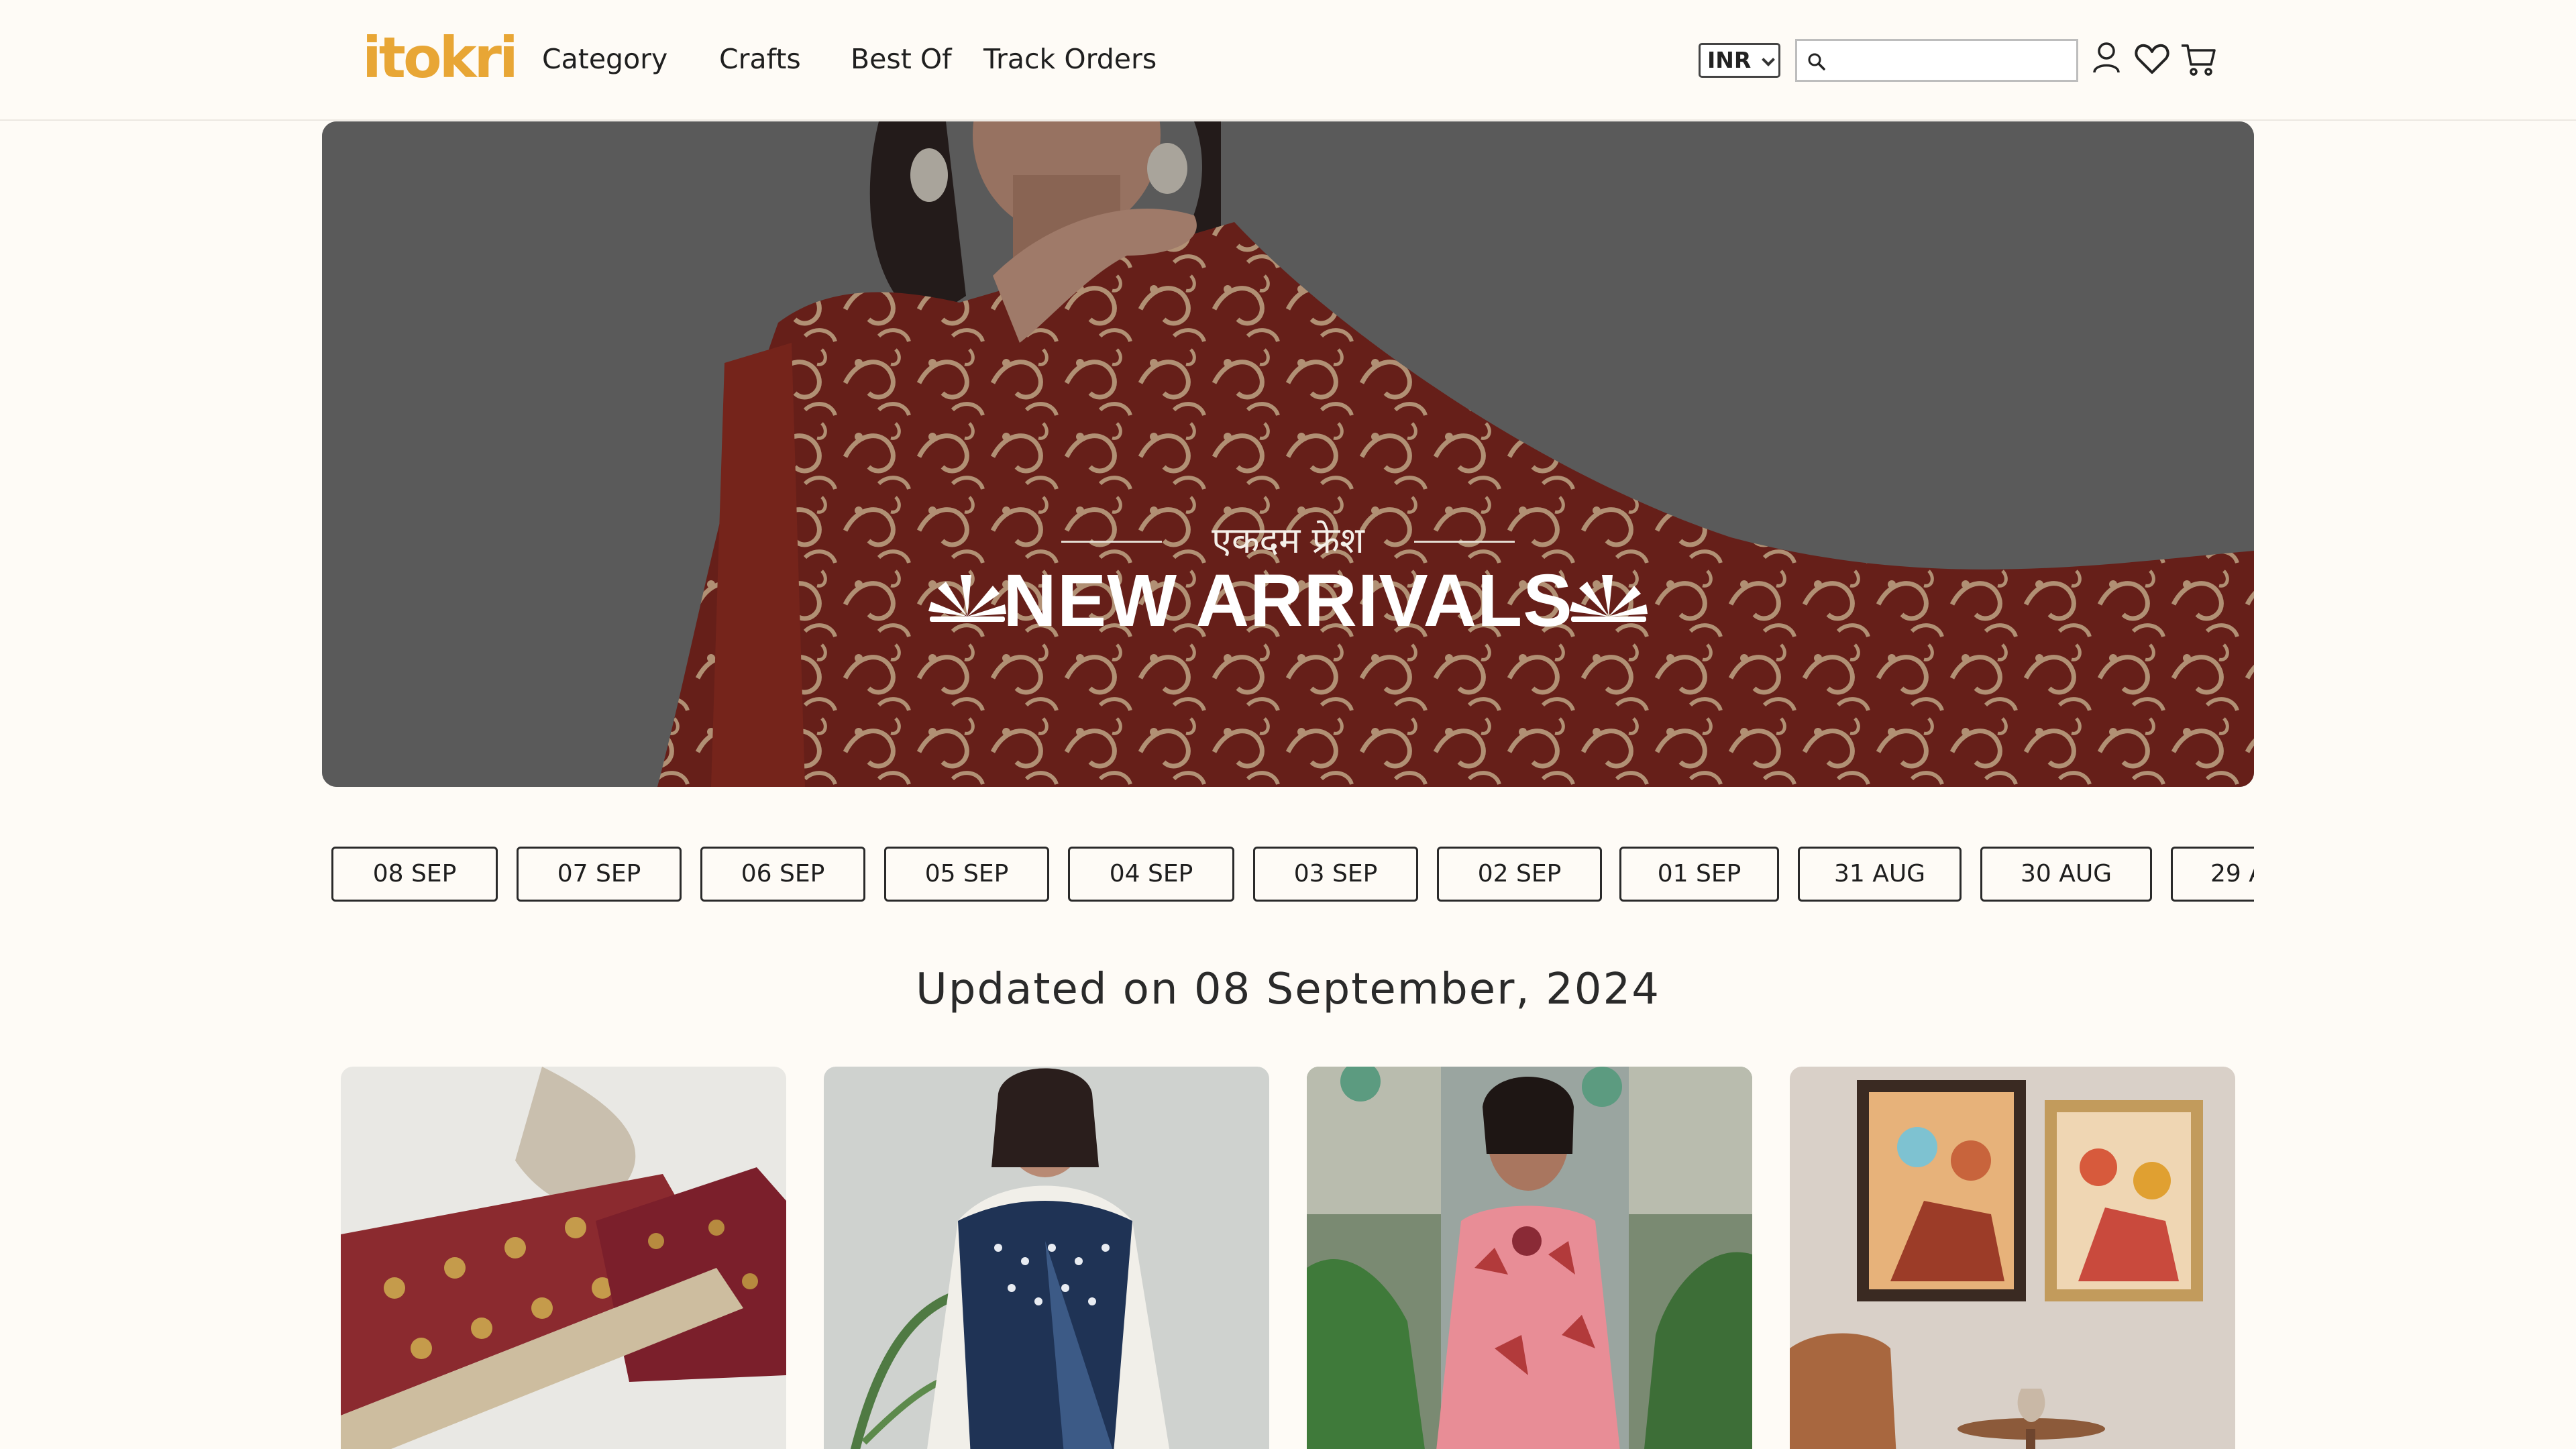  Describe the element at coordinates (1151, 874) in the screenshot. I see `date-chip: 04 SEP` at that location.